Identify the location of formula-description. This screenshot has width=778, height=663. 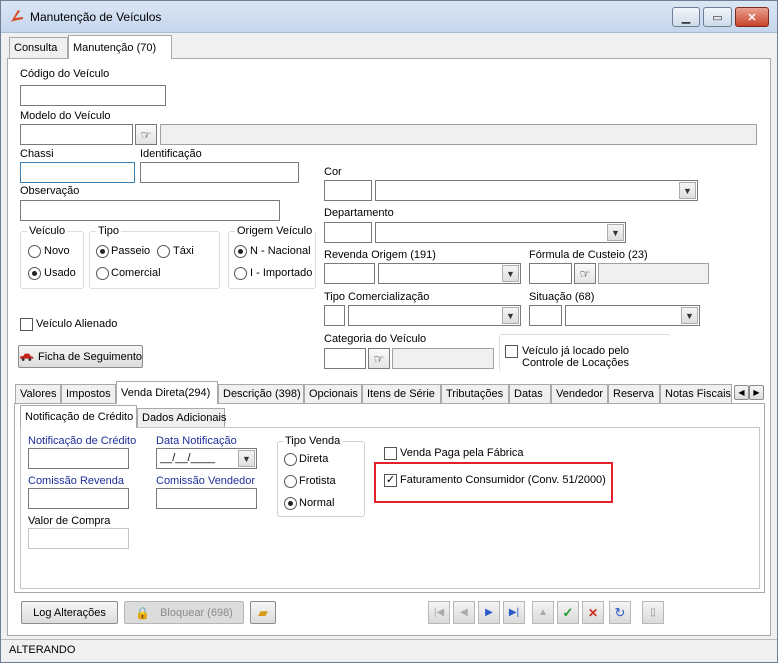
(653, 273).